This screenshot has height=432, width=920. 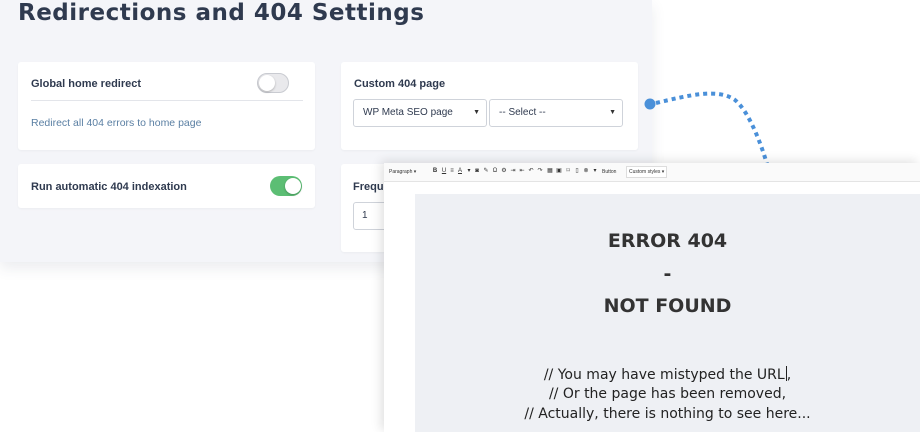 What do you see at coordinates (559, 171) in the screenshot?
I see `media-icon: ▣` at bounding box center [559, 171].